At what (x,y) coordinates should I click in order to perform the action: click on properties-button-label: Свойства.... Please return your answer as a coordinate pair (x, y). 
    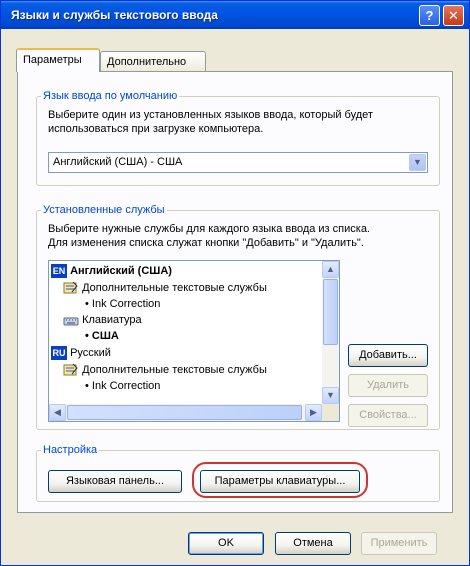
    Looking at the image, I should click on (388, 415).